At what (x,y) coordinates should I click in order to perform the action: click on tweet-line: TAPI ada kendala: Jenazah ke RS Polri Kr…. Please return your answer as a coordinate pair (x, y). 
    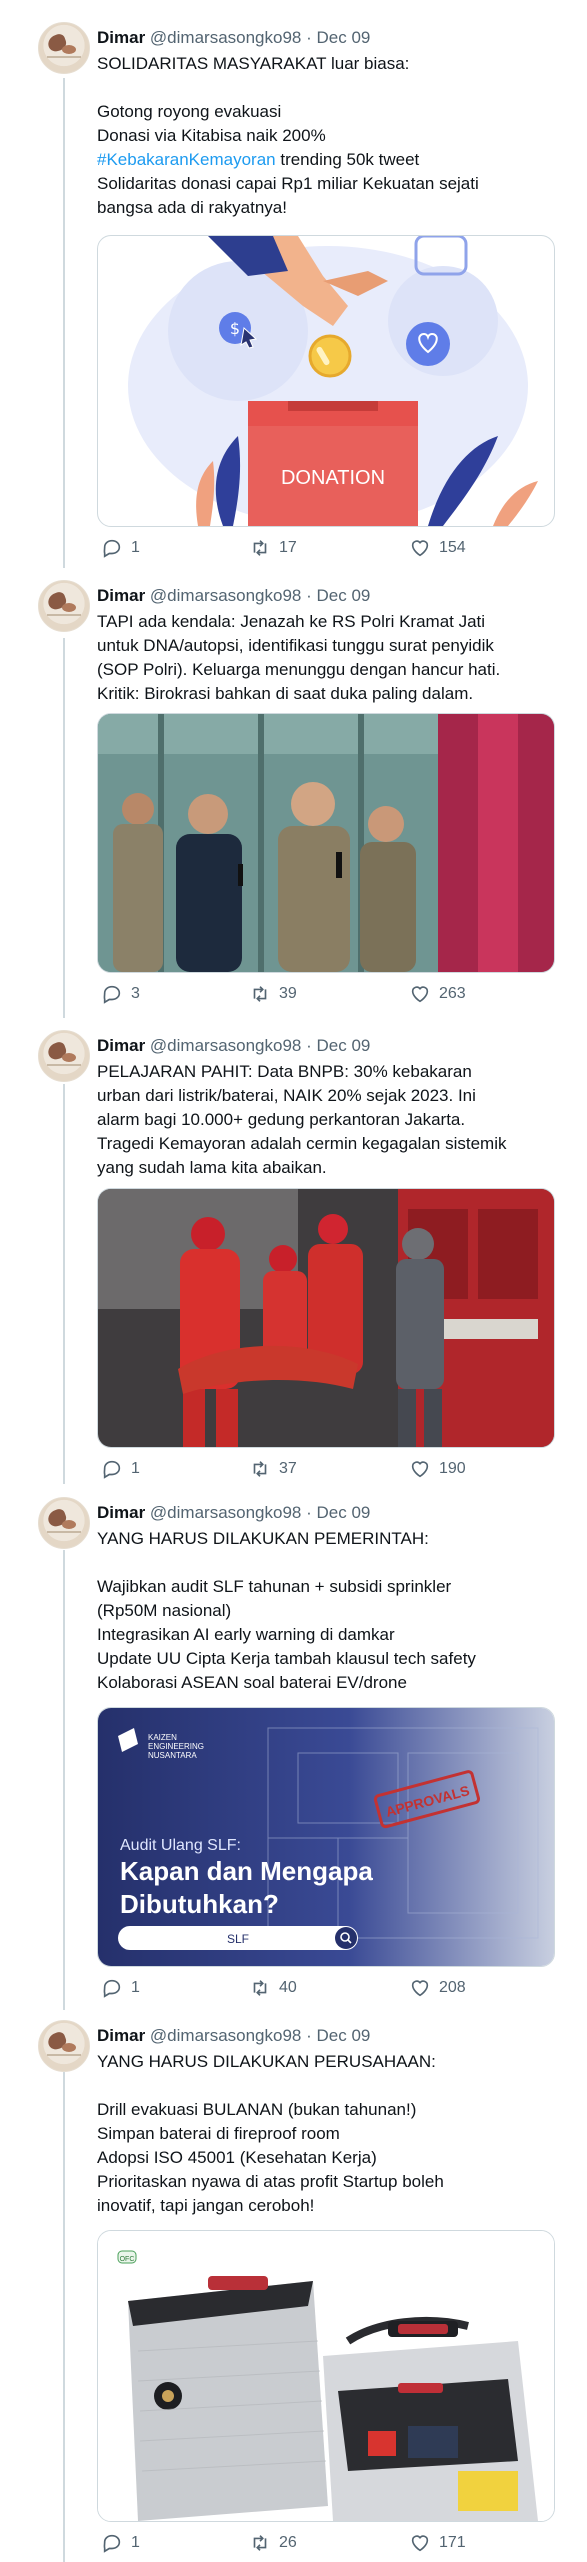
    Looking at the image, I should click on (291, 621).